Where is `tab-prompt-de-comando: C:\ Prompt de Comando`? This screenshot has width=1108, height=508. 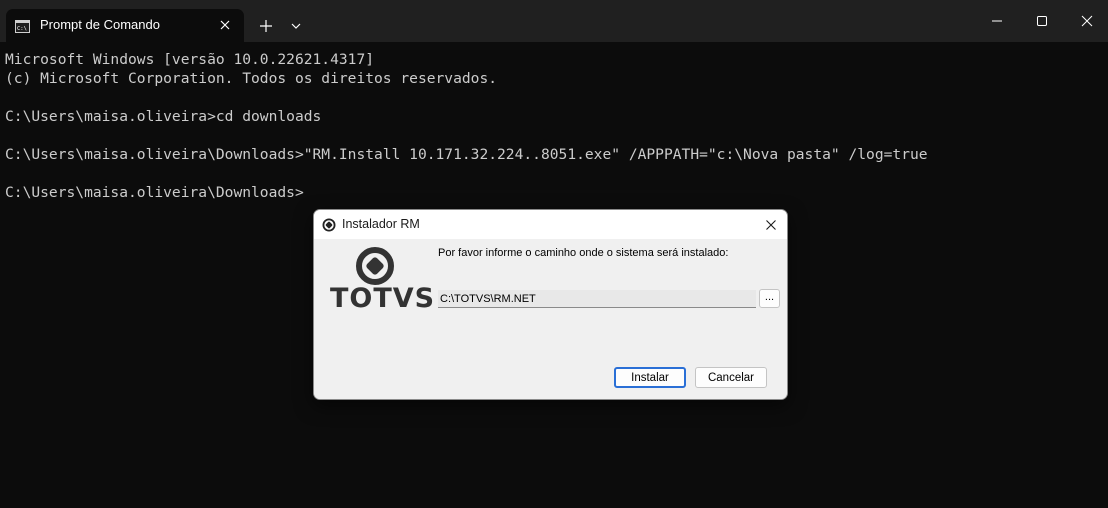
tab-prompt-de-comando: C:\ Prompt de Comando is located at coordinates (125, 25).